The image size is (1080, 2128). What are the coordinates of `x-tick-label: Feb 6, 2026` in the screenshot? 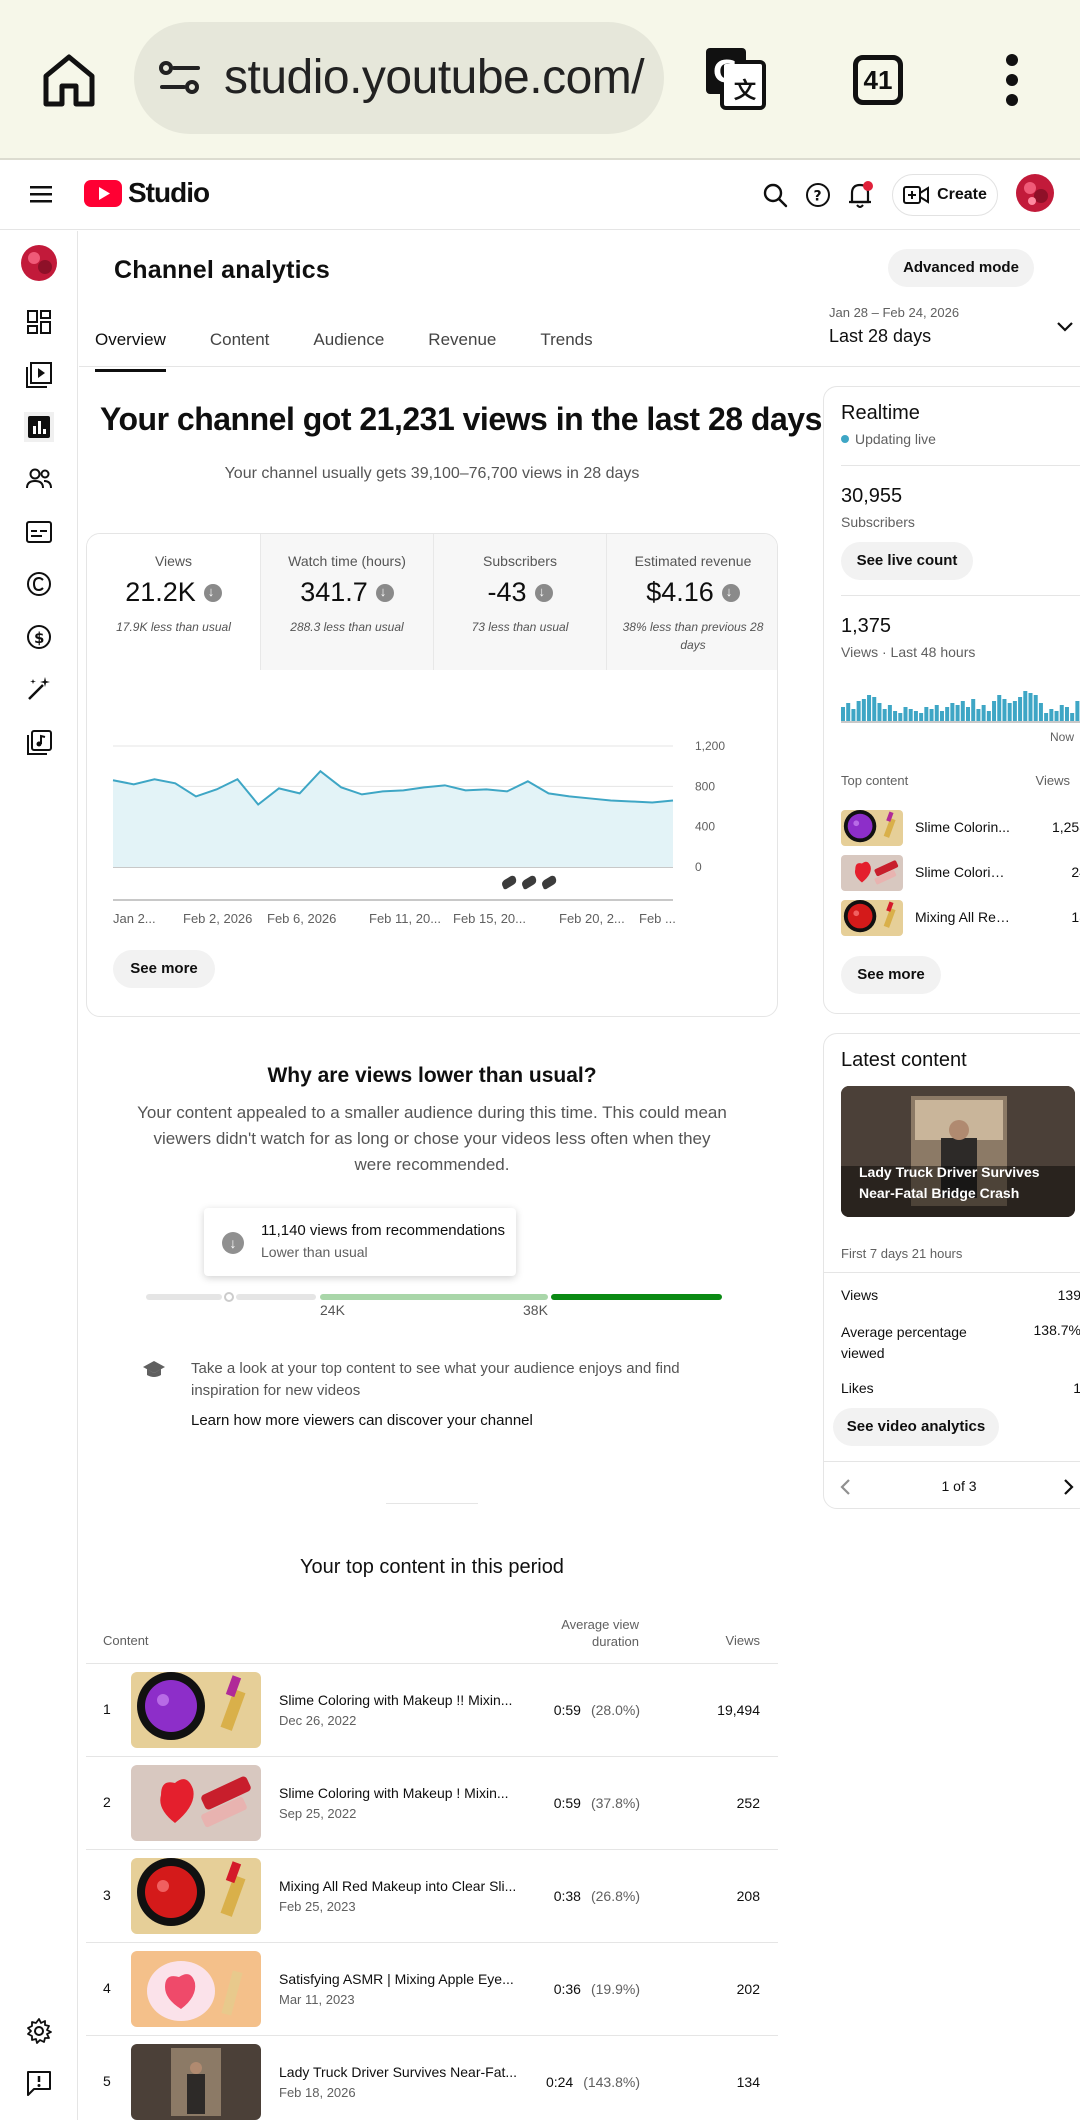 It's located at (301, 918).